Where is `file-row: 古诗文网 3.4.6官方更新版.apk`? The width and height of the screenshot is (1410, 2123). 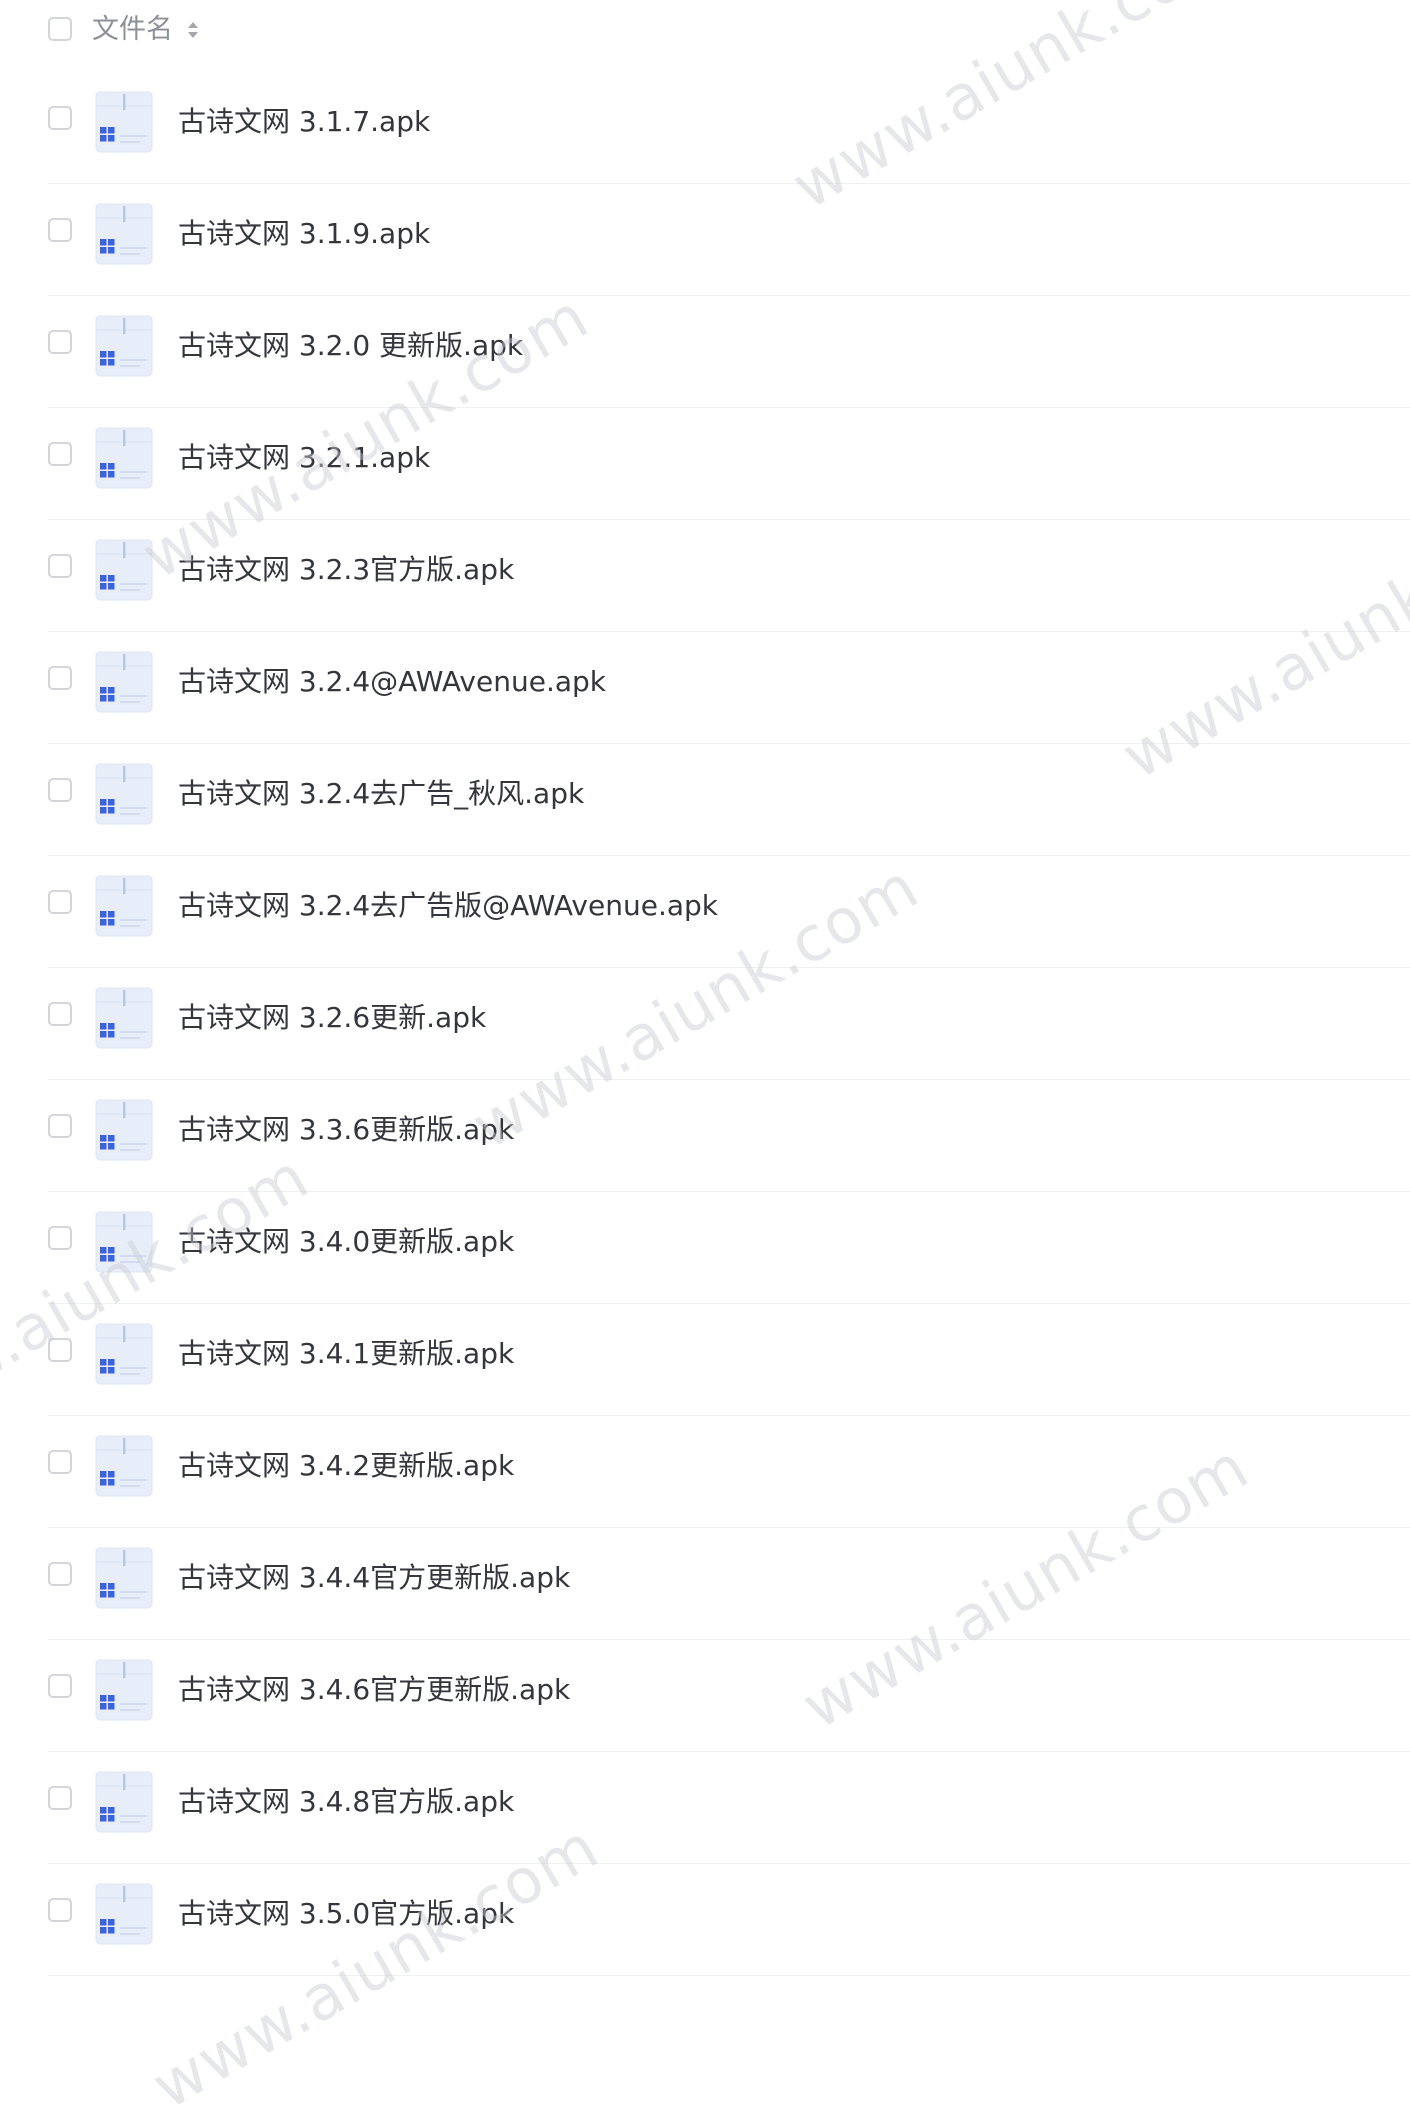
file-row: 古诗文网 3.4.6官方更新版.apk is located at coordinates (729, 1696).